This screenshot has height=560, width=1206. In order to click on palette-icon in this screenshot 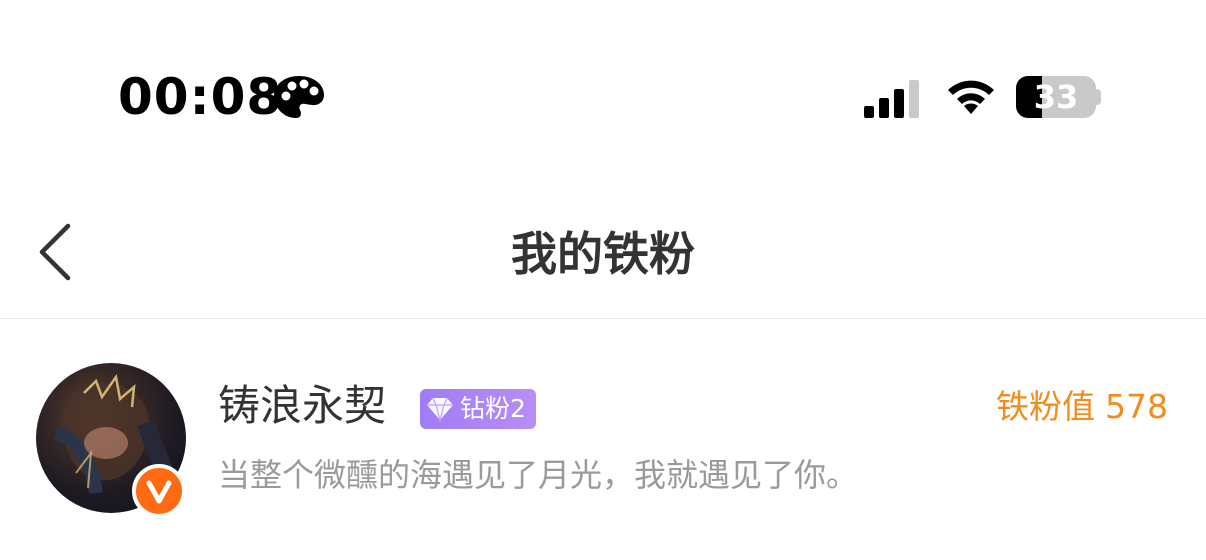, I will do `click(299, 97)`.